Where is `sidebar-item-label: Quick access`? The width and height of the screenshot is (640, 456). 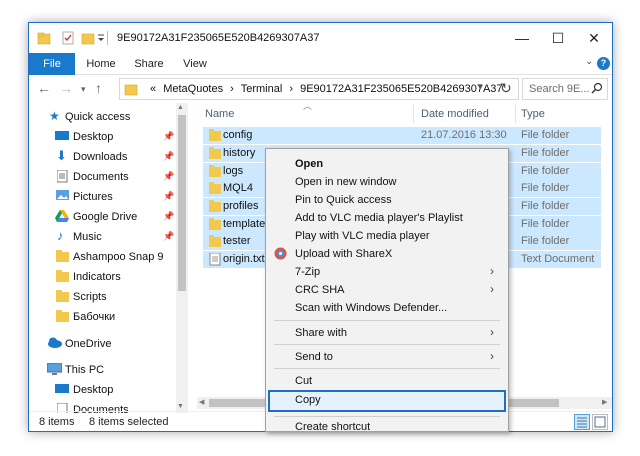 sidebar-item-label: Quick access is located at coordinates (98, 117).